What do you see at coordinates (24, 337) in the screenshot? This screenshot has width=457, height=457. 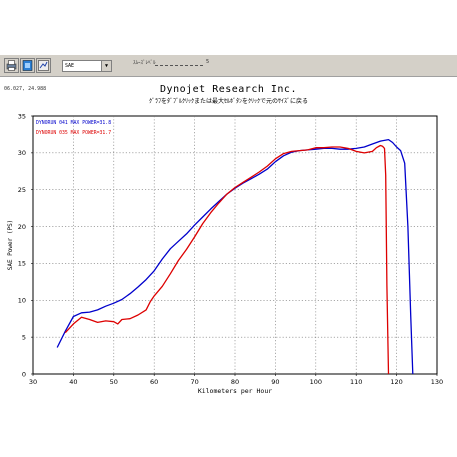 I see `y-tick-label: 5` at bounding box center [24, 337].